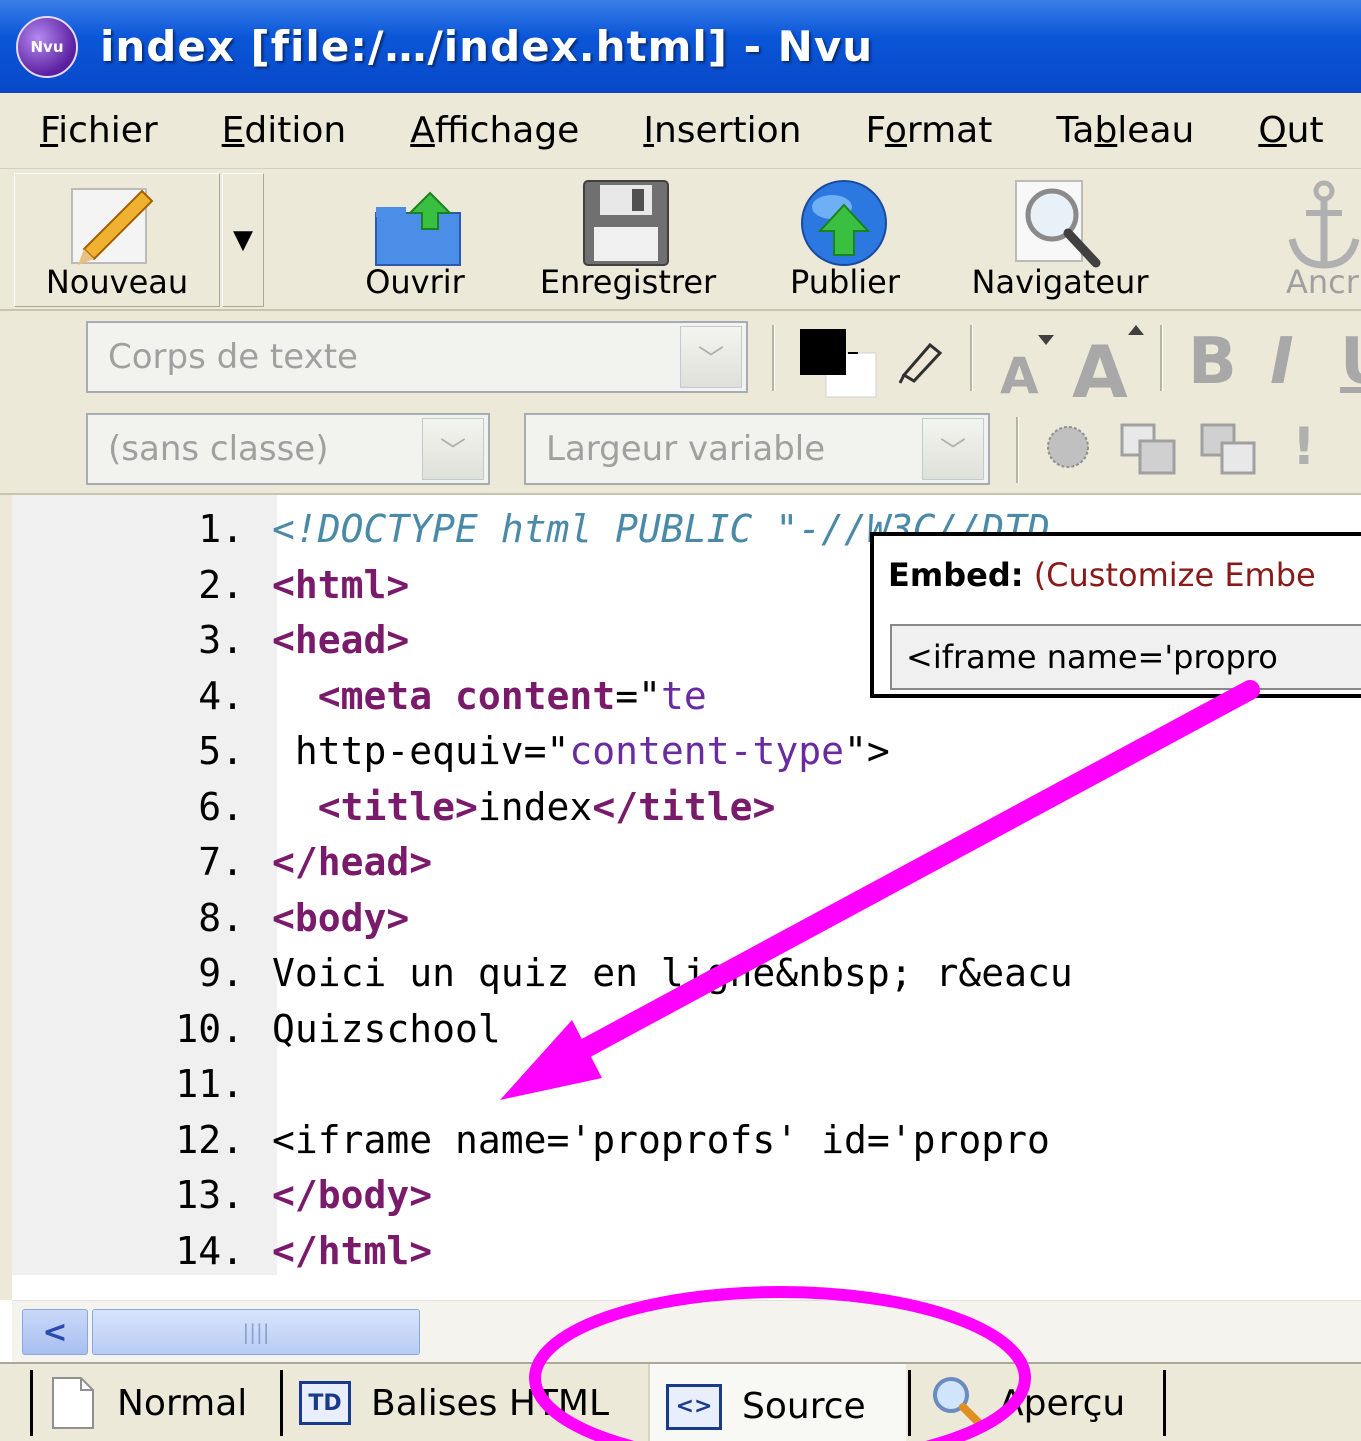 Image resolution: width=1361 pixels, height=1441 pixels. I want to click on class-style-value: (sans classe), so click(218, 449).